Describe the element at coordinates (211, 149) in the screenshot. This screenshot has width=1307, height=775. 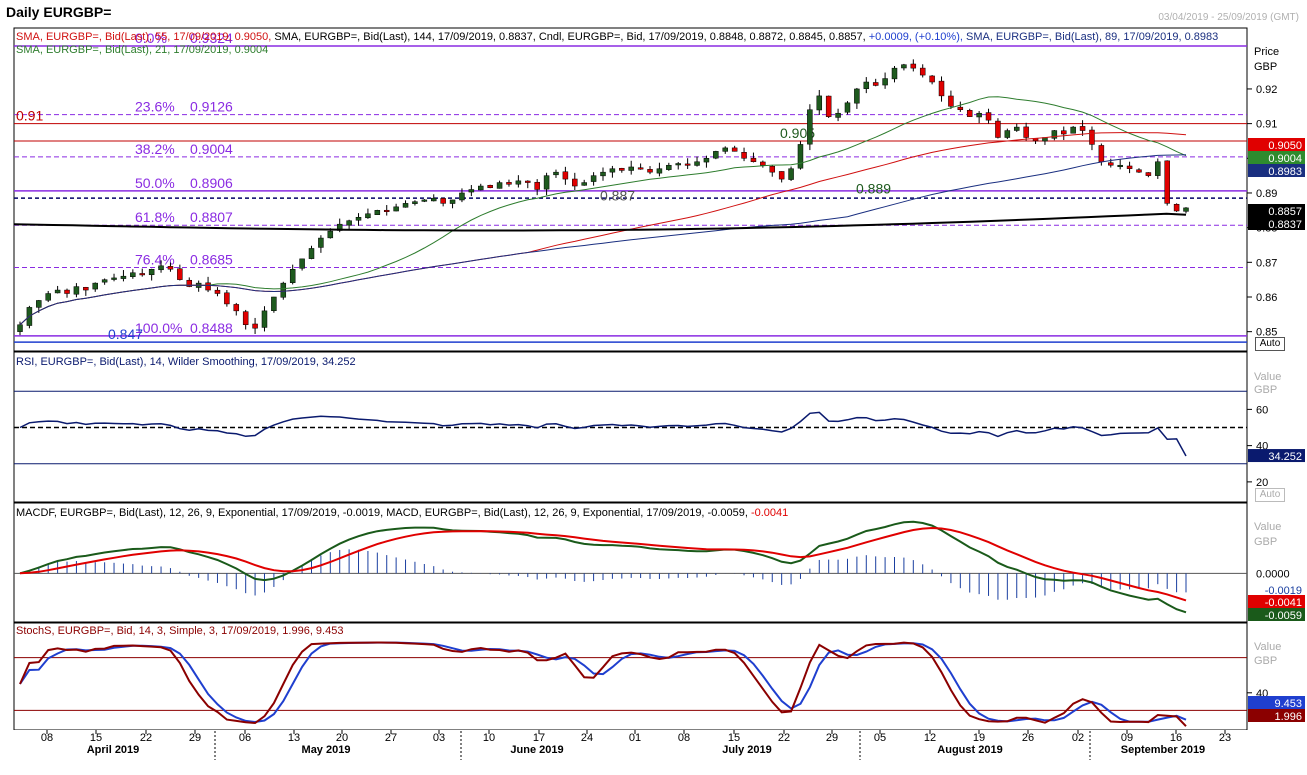
I see `fib-value-2: 0.9004` at that location.